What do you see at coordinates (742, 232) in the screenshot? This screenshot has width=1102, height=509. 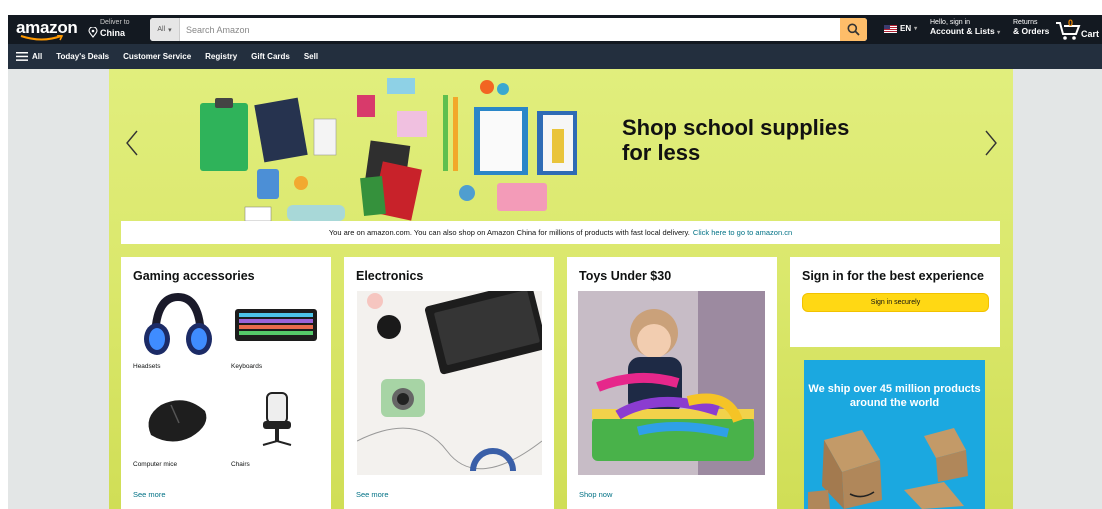 I see `amazon-cn-link: Click here to go to amazon.cn` at bounding box center [742, 232].